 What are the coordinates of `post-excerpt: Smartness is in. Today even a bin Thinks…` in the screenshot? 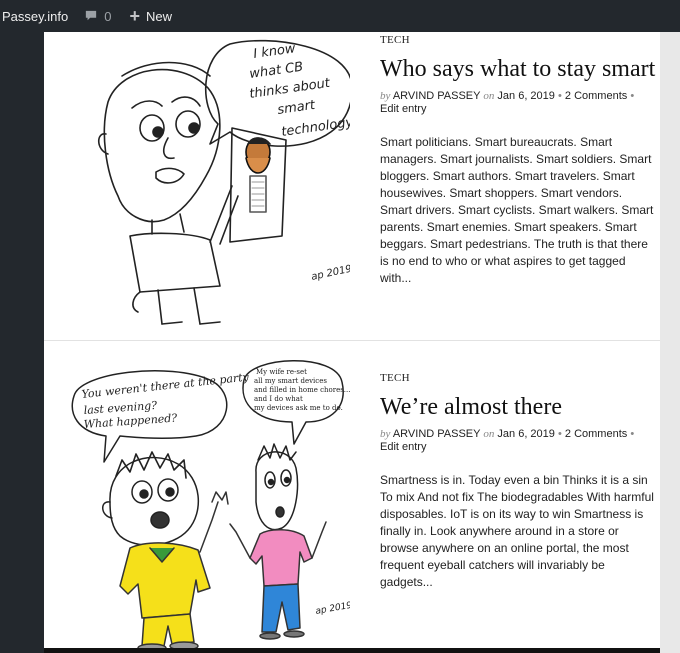 It's located at (517, 531).